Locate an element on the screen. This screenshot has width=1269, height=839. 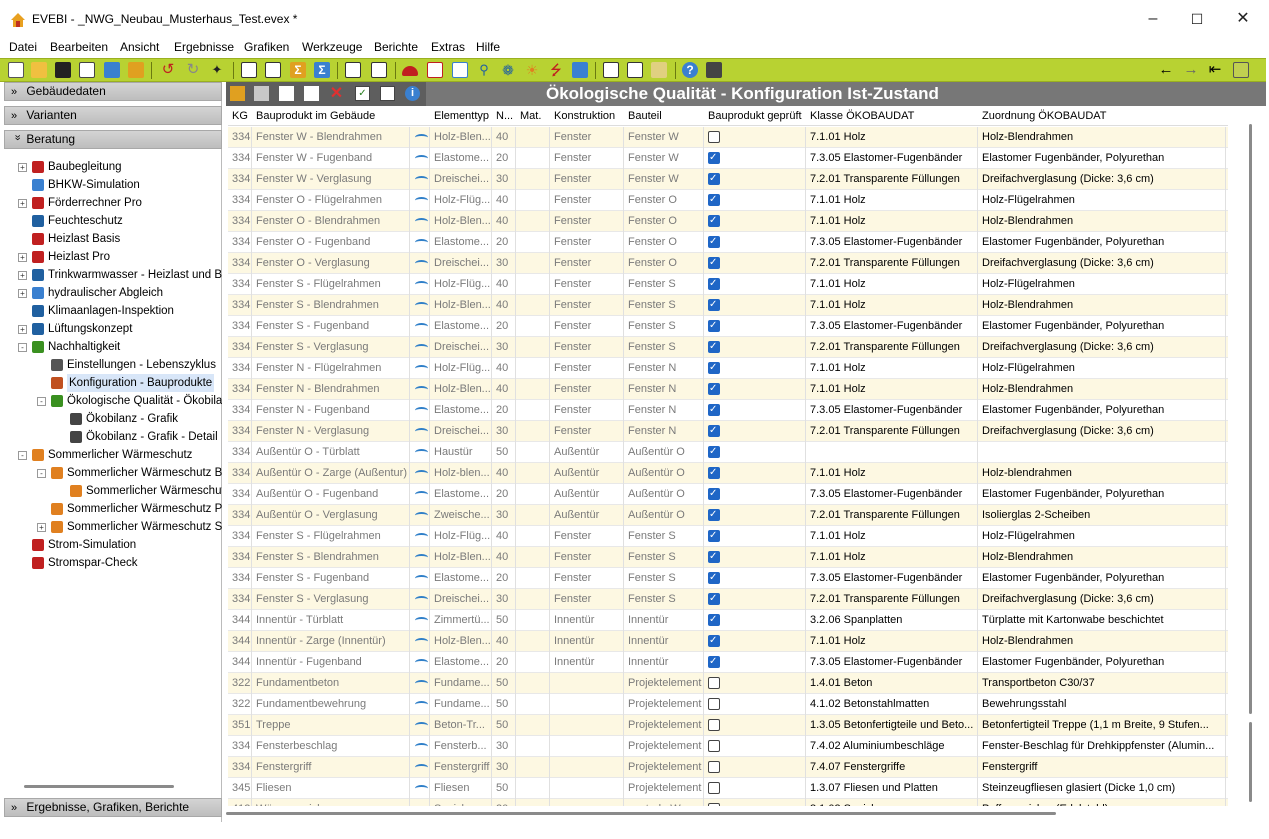
cell-bauprodukt: Außentür O - Türblatt is located at coordinates (331, 452).